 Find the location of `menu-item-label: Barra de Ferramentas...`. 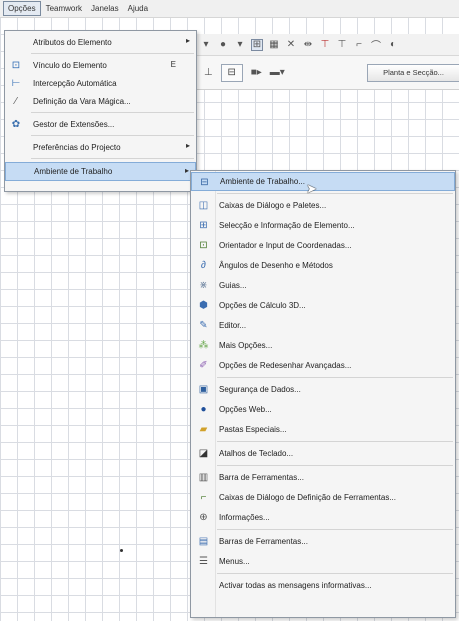

menu-item-label: Barra de Ferramentas... is located at coordinates (261, 477).